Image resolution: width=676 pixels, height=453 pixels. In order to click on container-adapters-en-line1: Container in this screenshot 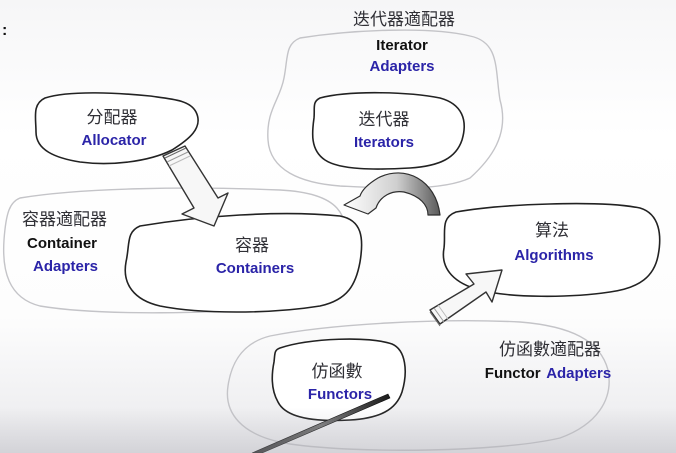, I will do `click(62, 243)`.